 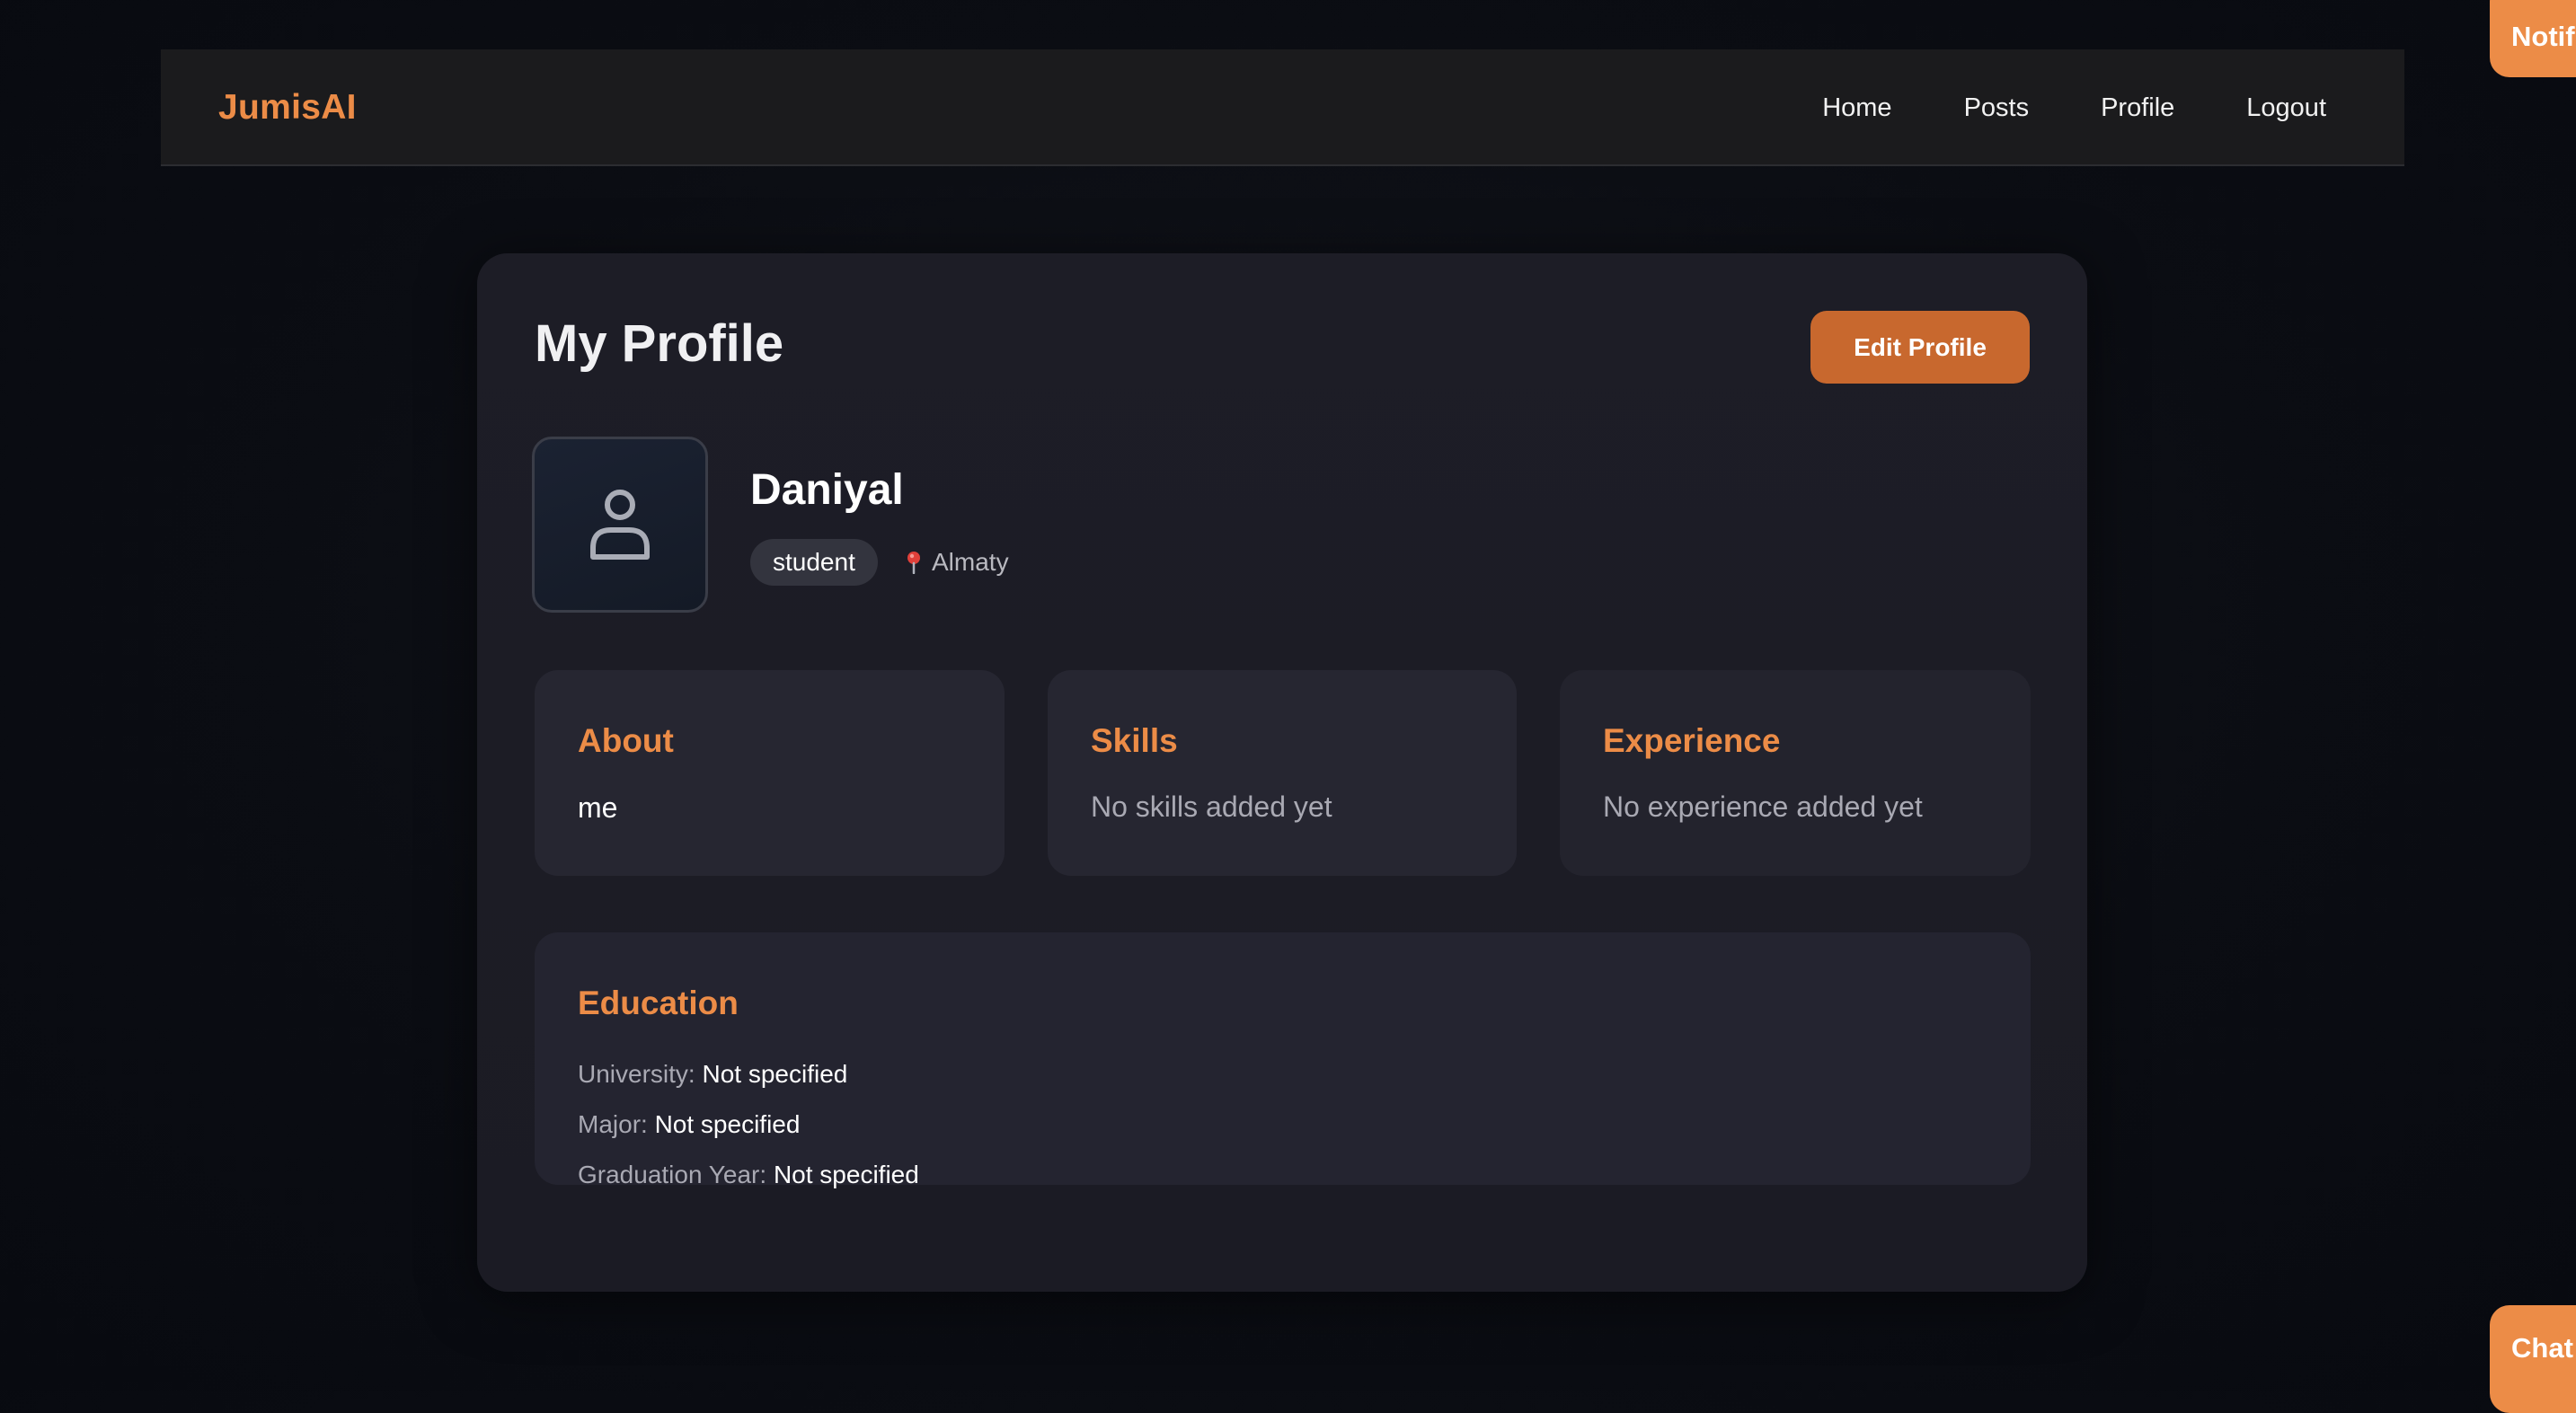 What do you see at coordinates (846, 1175) in the screenshot?
I see `graduation-year-value: Not specified` at bounding box center [846, 1175].